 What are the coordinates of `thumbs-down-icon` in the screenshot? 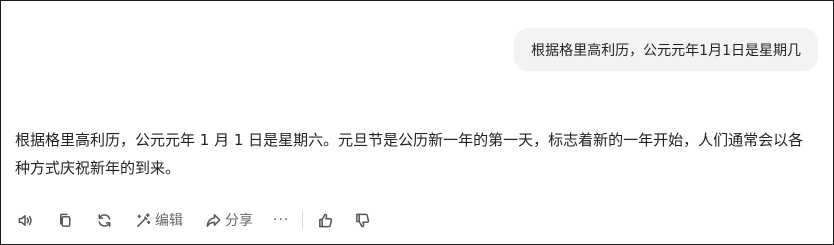 It's located at (363, 220).